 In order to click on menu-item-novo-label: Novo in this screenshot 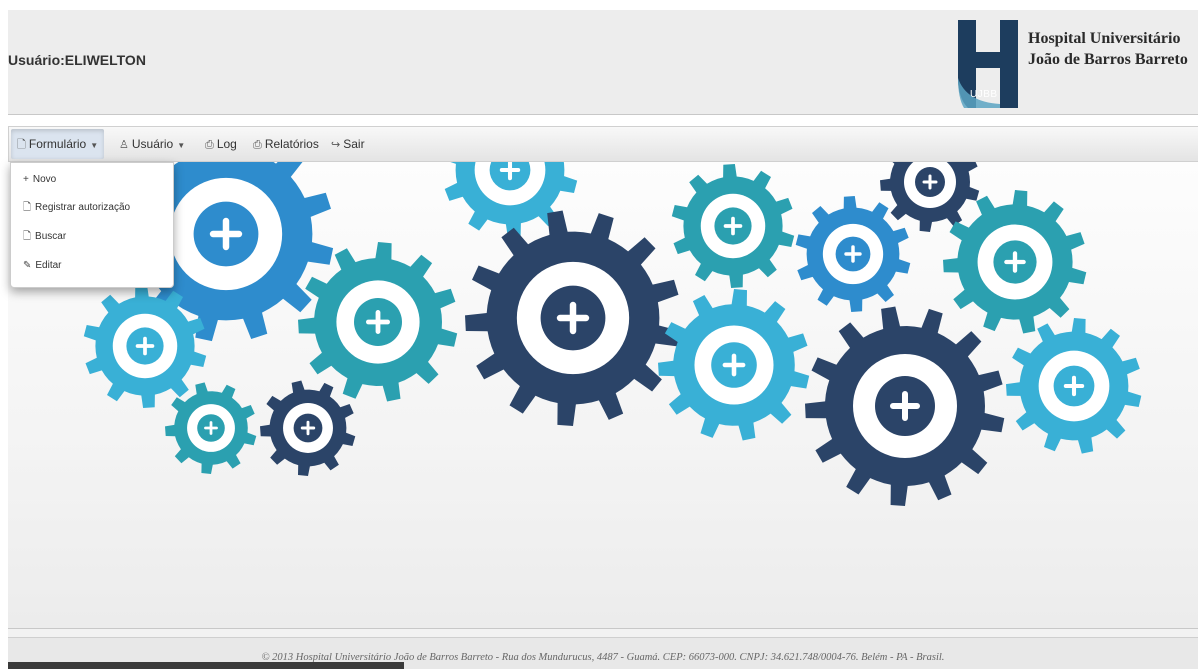, I will do `click(44, 179)`.